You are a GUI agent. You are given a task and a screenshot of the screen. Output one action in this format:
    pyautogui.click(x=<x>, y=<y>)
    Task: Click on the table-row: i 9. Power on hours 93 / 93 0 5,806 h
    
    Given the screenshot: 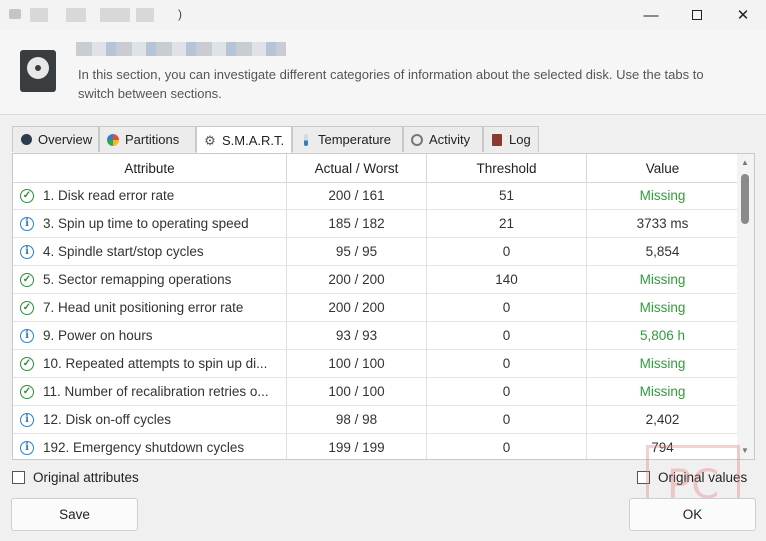 What is the action you would take?
    pyautogui.click(x=376, y=336)
    